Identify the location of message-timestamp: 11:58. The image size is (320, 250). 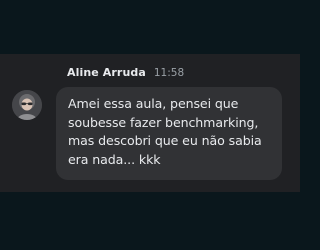
(169, 73).